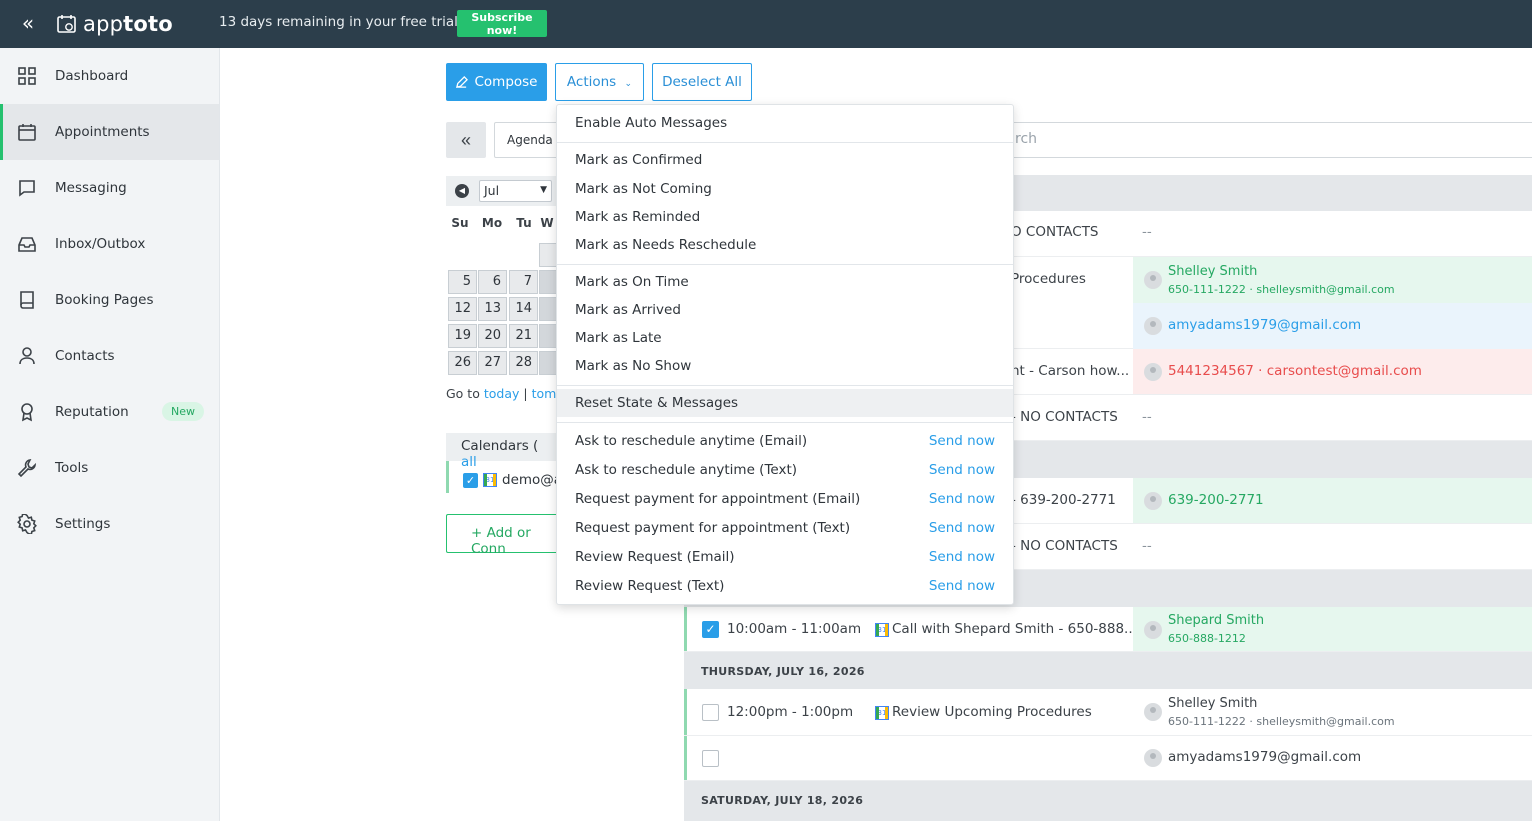 Image resolution: width=1532 pixels, height=821 pixels. I want to click on calendar-day: 14, so click(523, 309).